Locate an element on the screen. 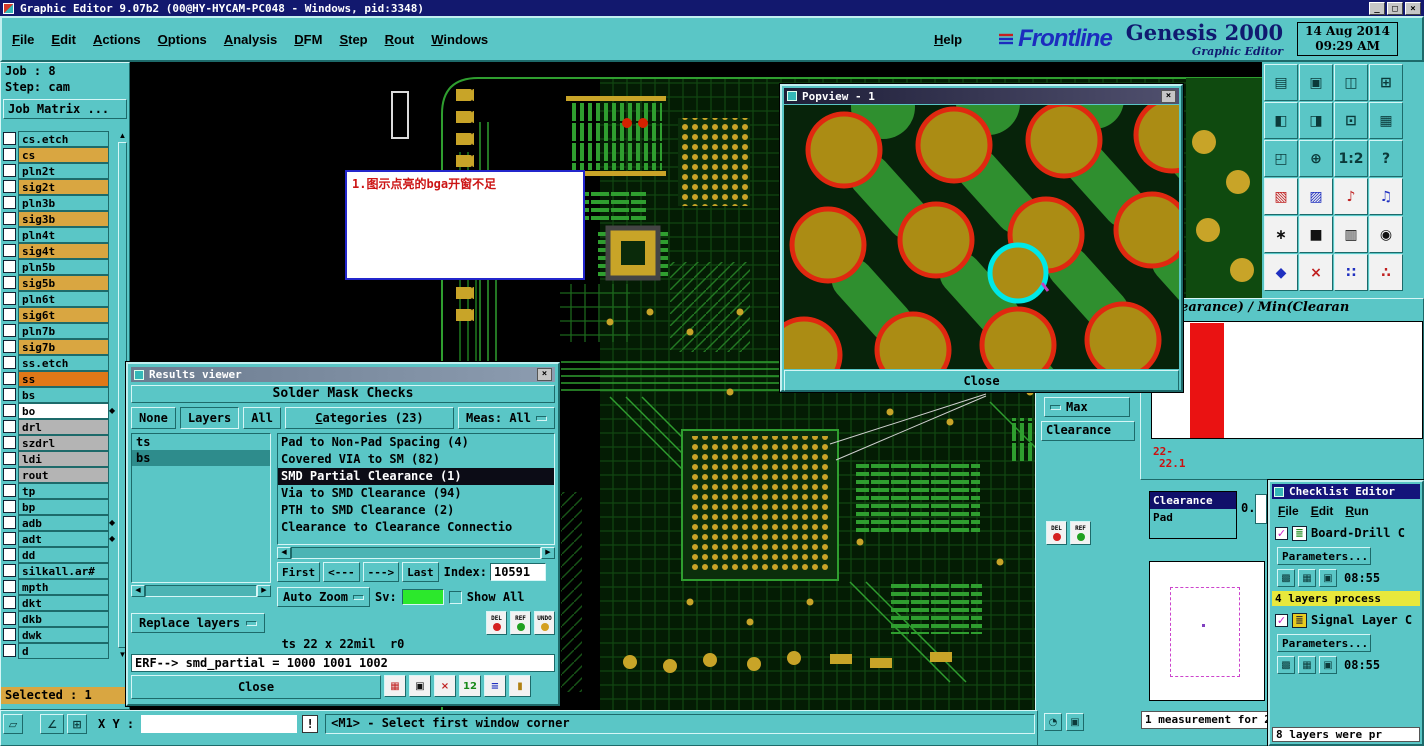 The width and height of the screenshot is (1424, 746). layer-row: pln7b is located at coordinates (59, 331).